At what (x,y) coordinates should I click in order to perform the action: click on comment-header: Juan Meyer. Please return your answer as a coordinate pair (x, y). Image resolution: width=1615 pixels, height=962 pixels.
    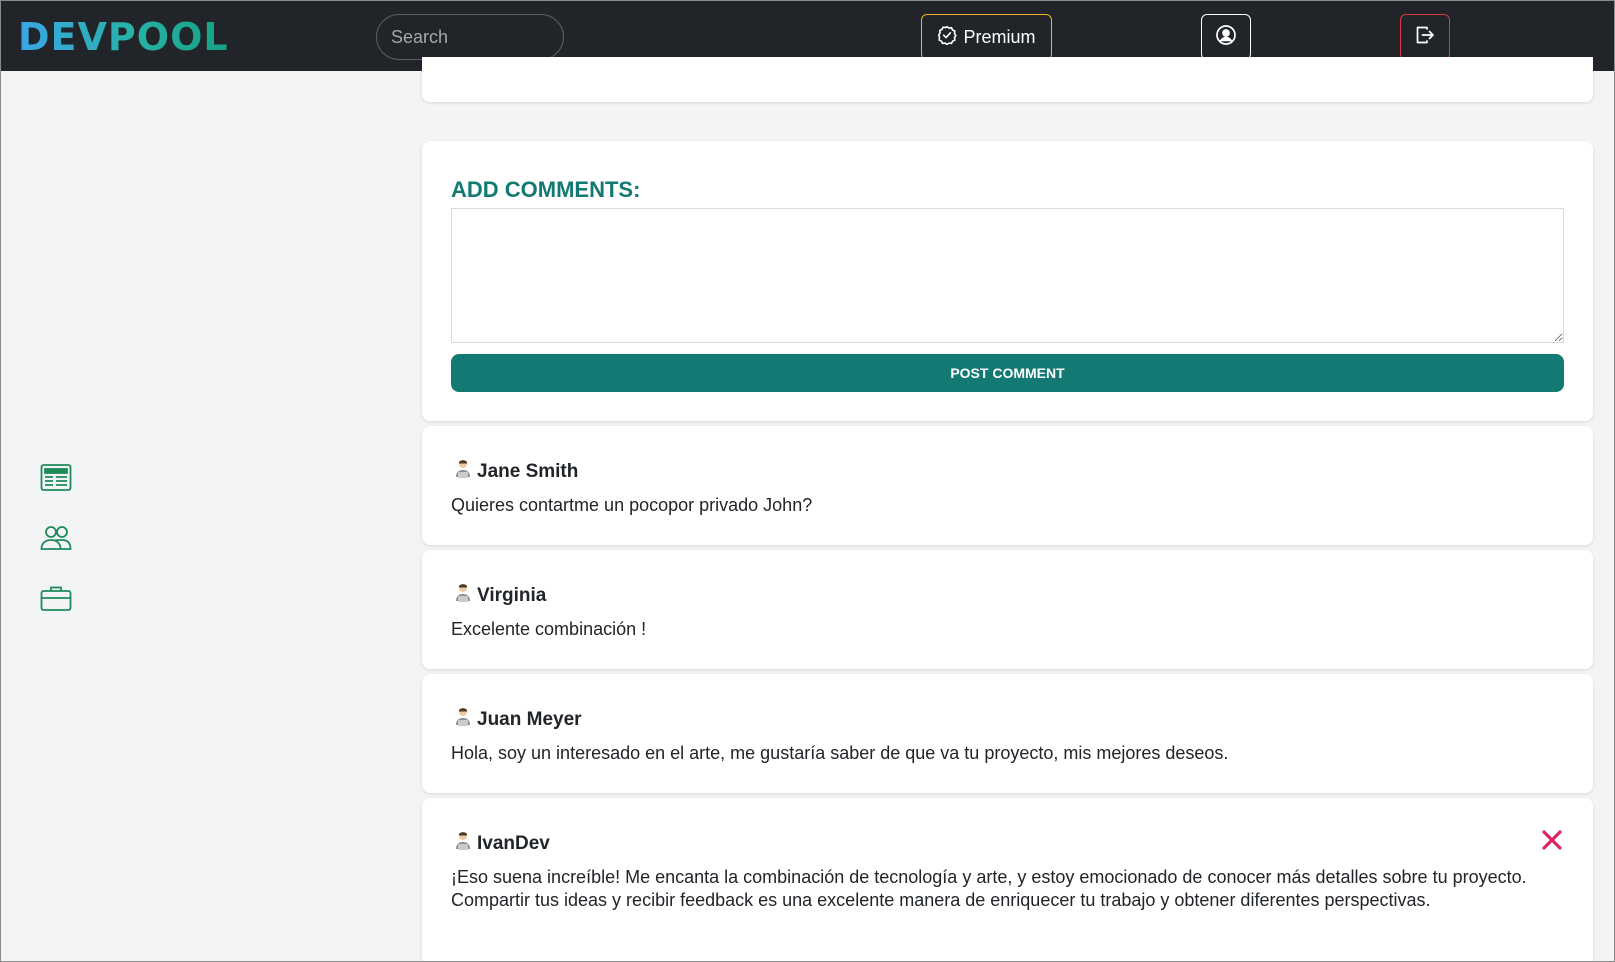
    Looking at the image, I should click on (518, 719).